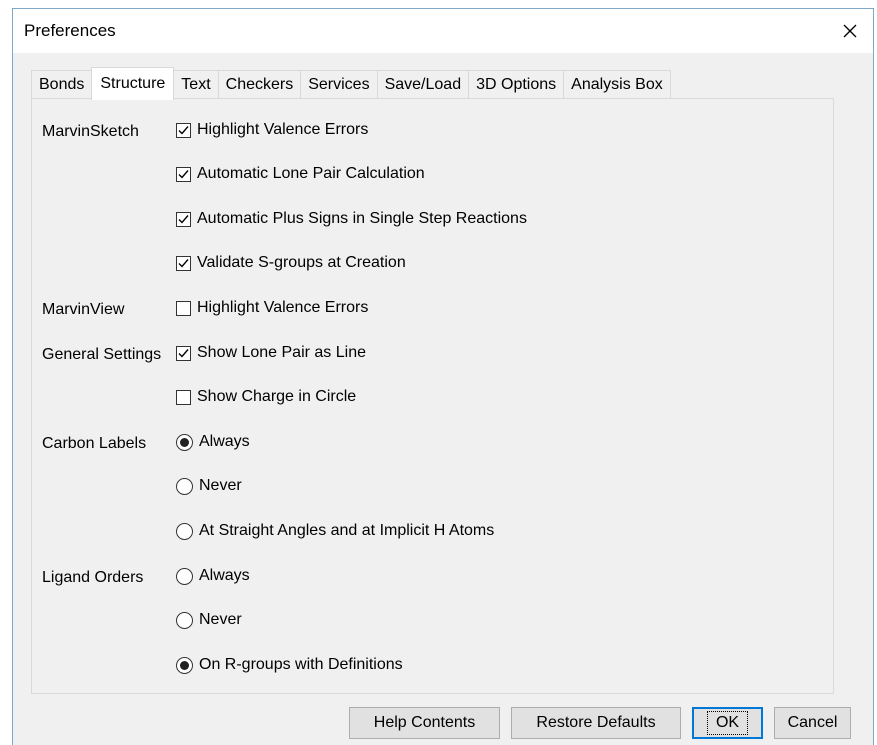  I want to click on radio-lo-never: Never, so click(209, 620).